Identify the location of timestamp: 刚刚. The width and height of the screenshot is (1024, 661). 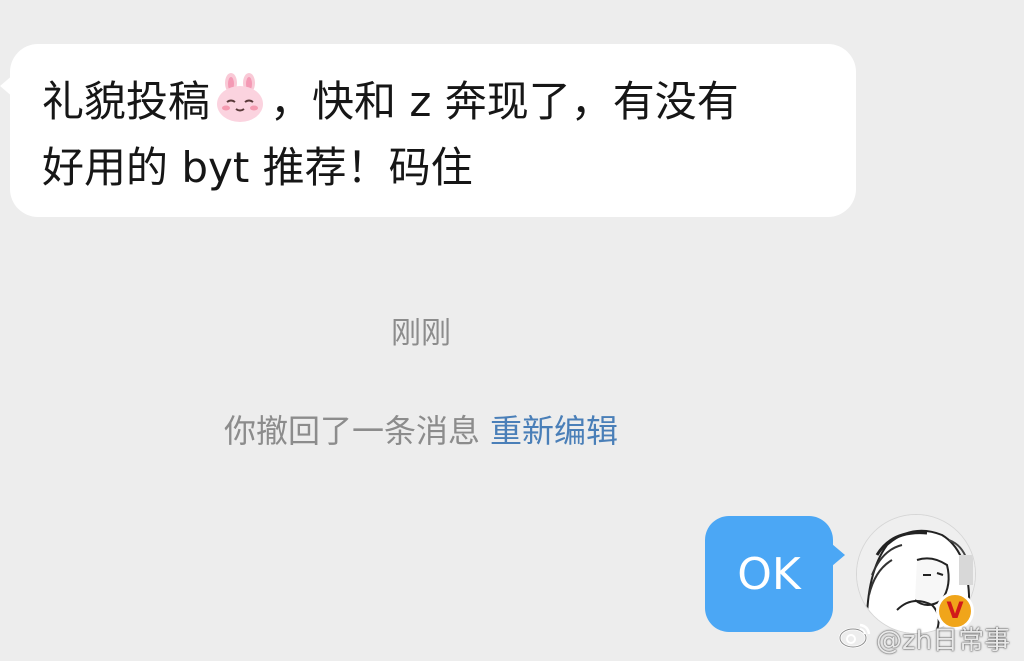
(421, 333).